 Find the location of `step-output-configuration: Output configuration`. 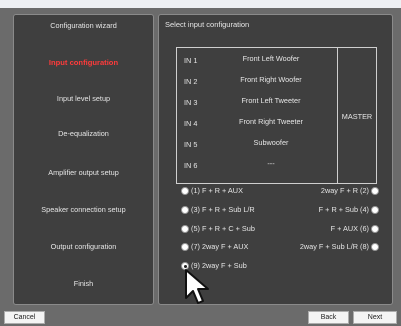

step-output-configuration: Output configuration is located at coordinates (83, 246).